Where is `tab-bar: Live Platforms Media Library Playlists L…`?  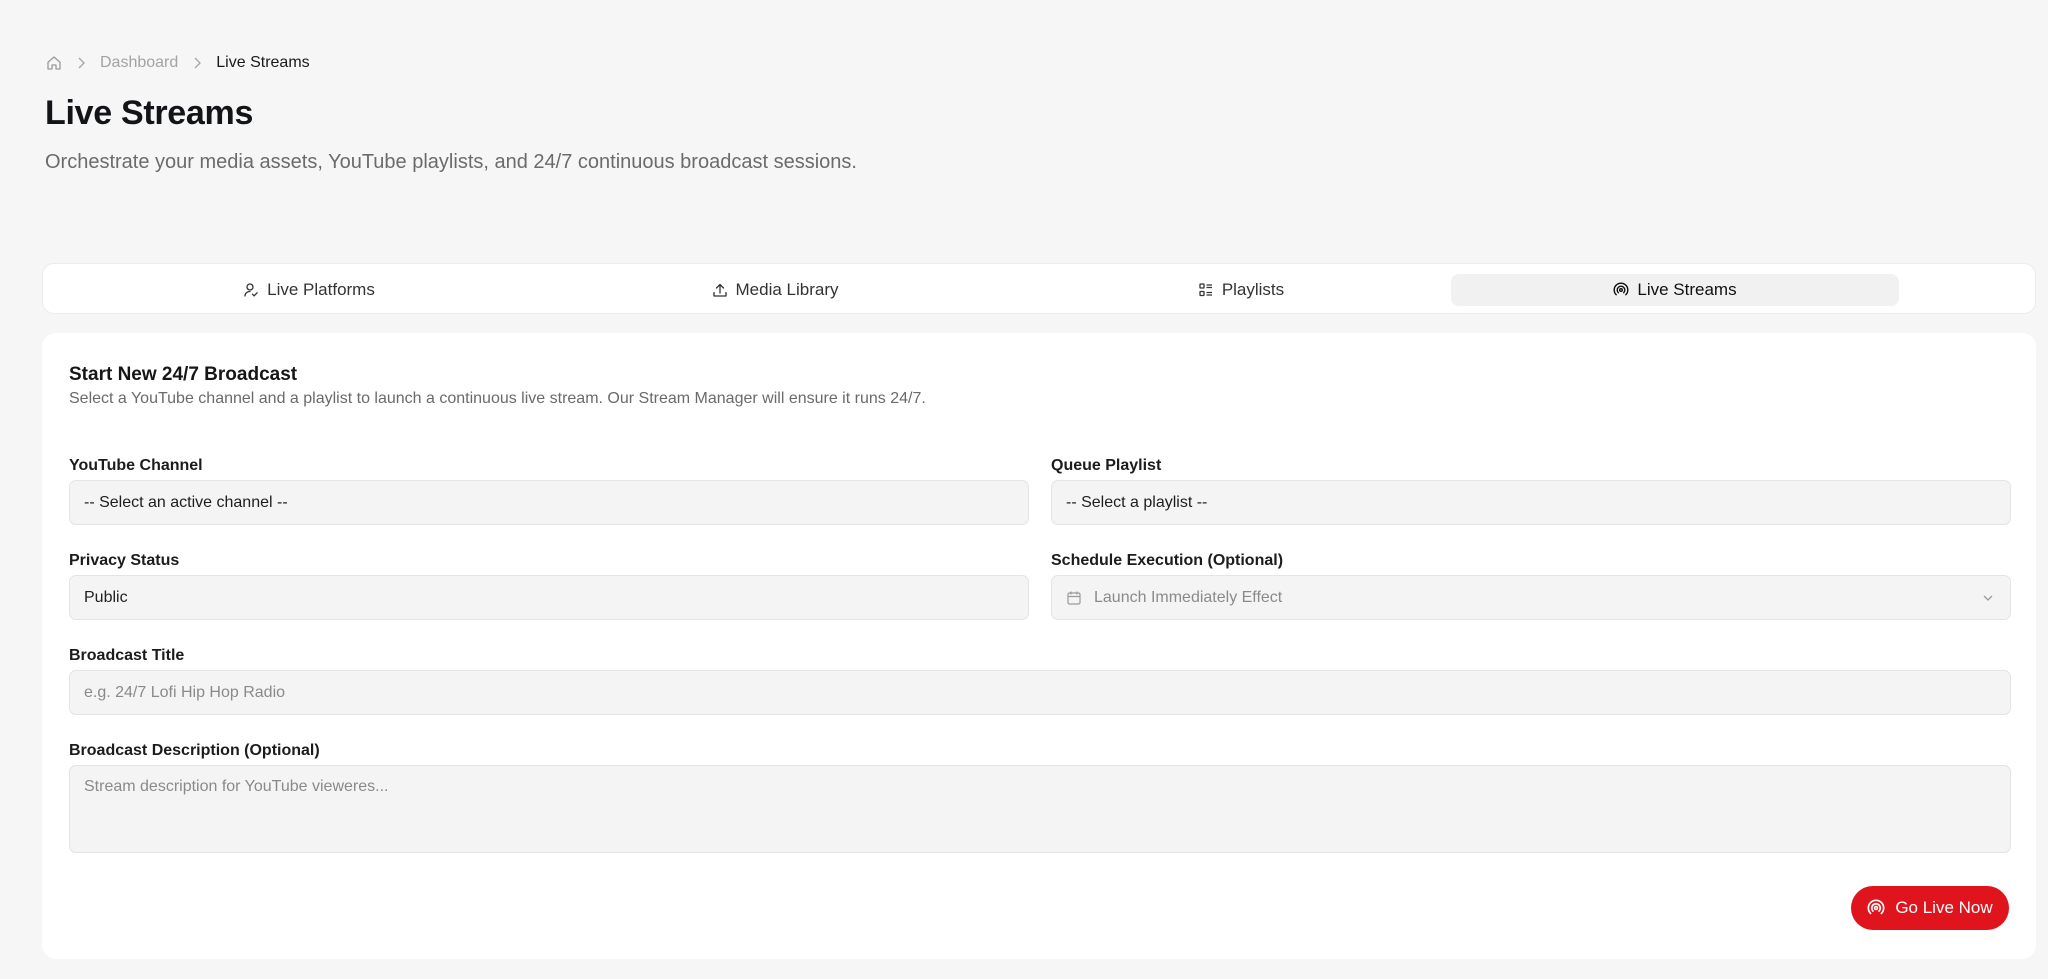
tab-bar: Live Platforms Media Library Playlists L… is located at coordinates (1039, 288).